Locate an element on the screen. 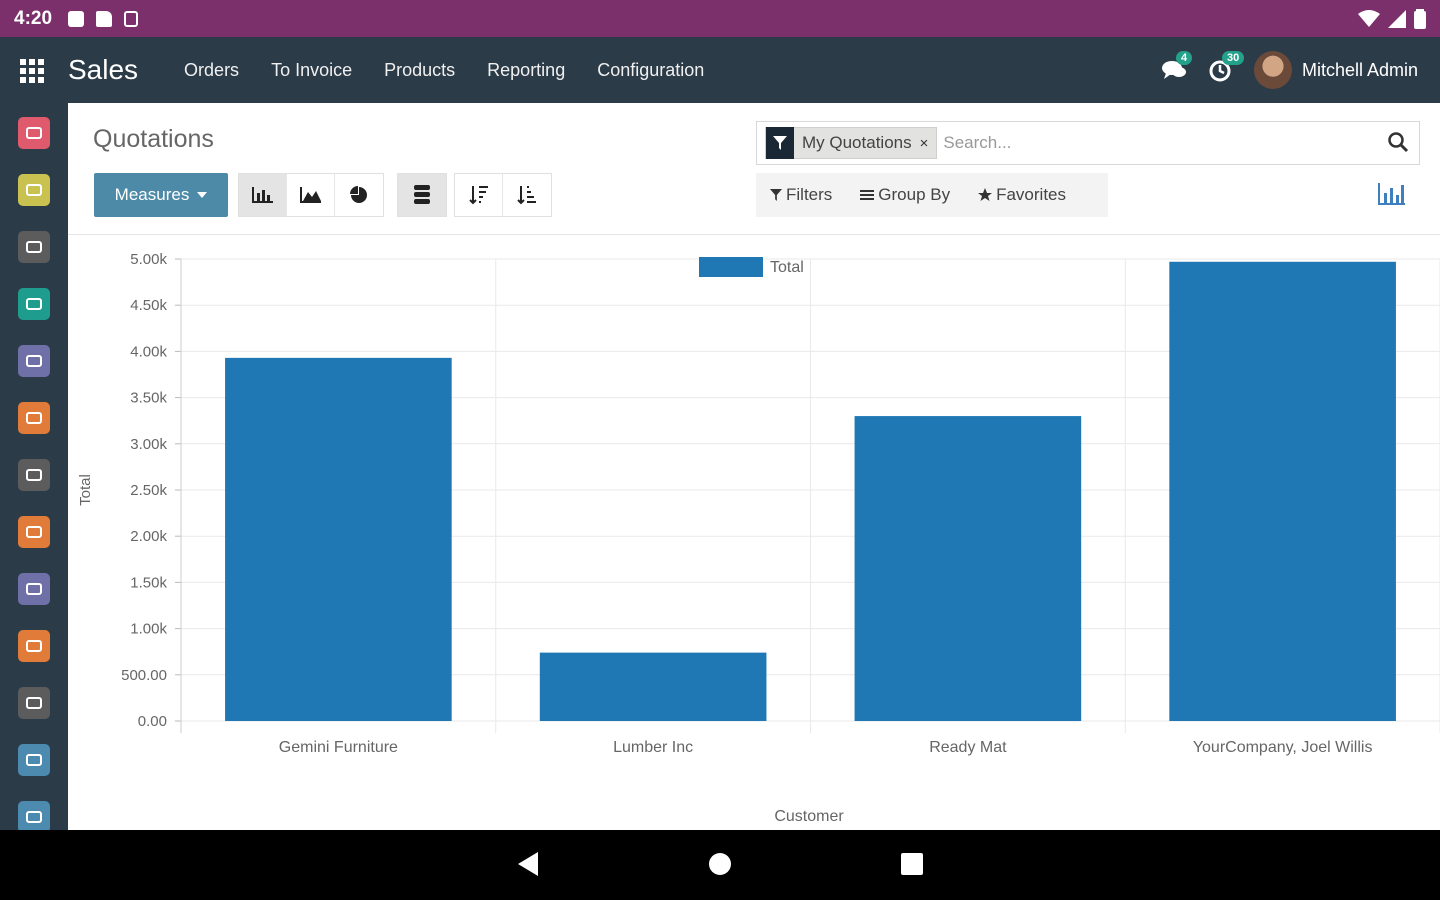 The height and width of the screenshot is (900, 1440). star-icon is located at coordinates (985, 194).